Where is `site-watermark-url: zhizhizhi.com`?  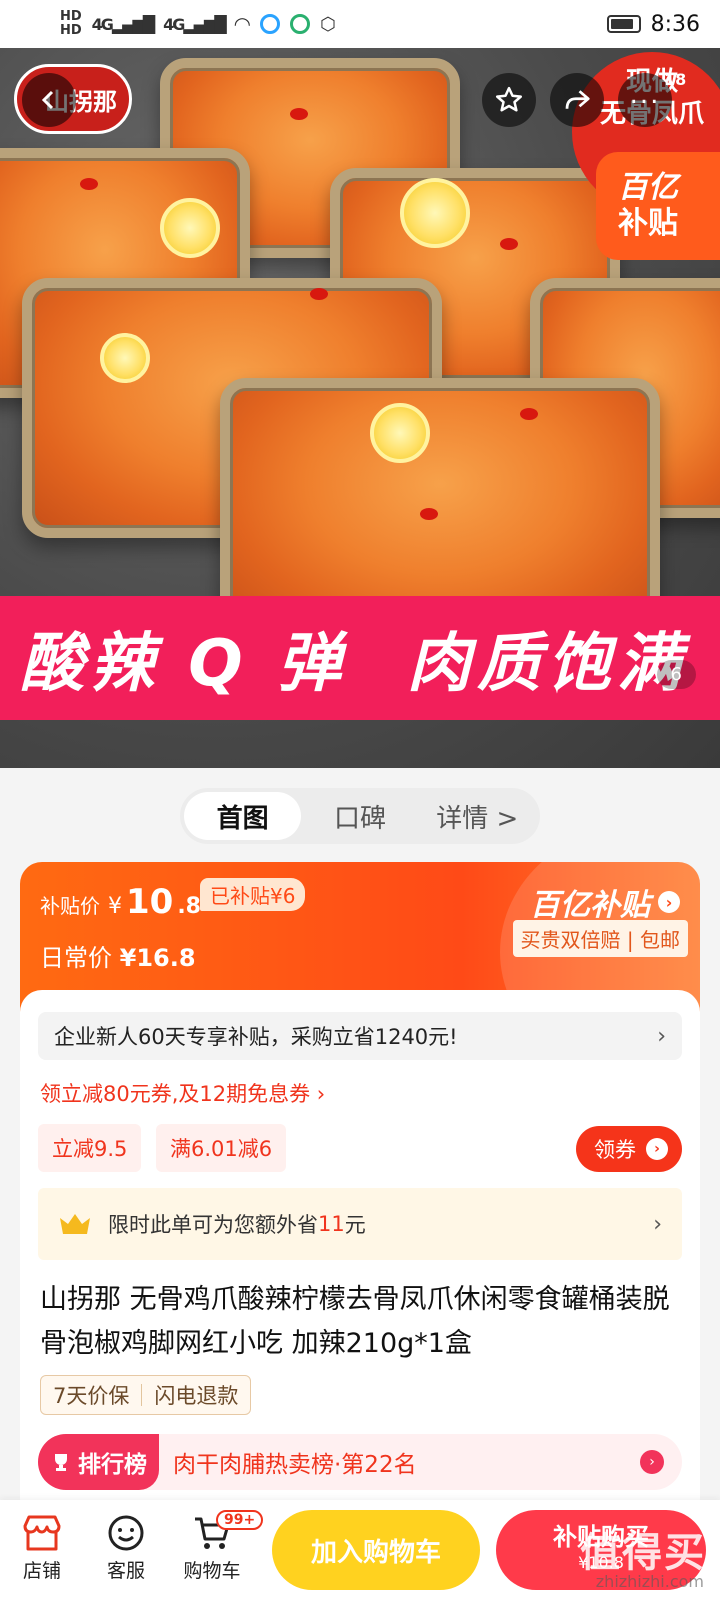
site-watermark-url: zhizhizhi.com is located at coordinates (649, 1581).